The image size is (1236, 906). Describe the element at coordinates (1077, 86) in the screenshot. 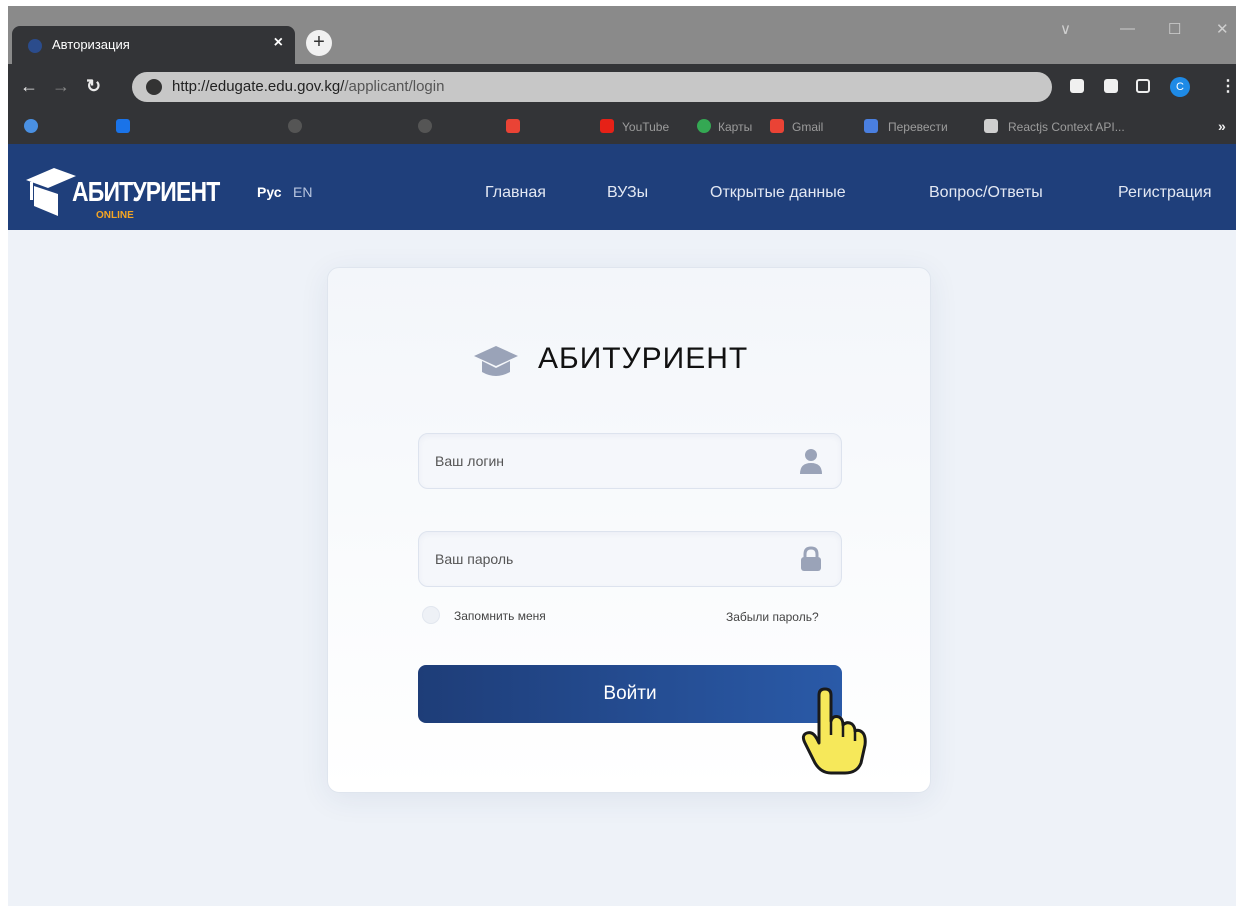

I see `extension-doc-icon` at that location.